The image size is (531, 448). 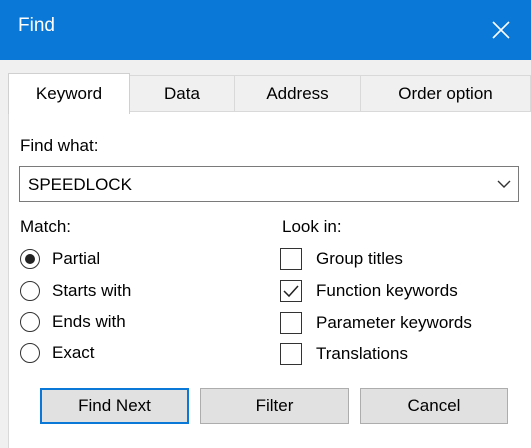 I want to click on checkbox-label: Function keywords, so click(x=387, y=290).